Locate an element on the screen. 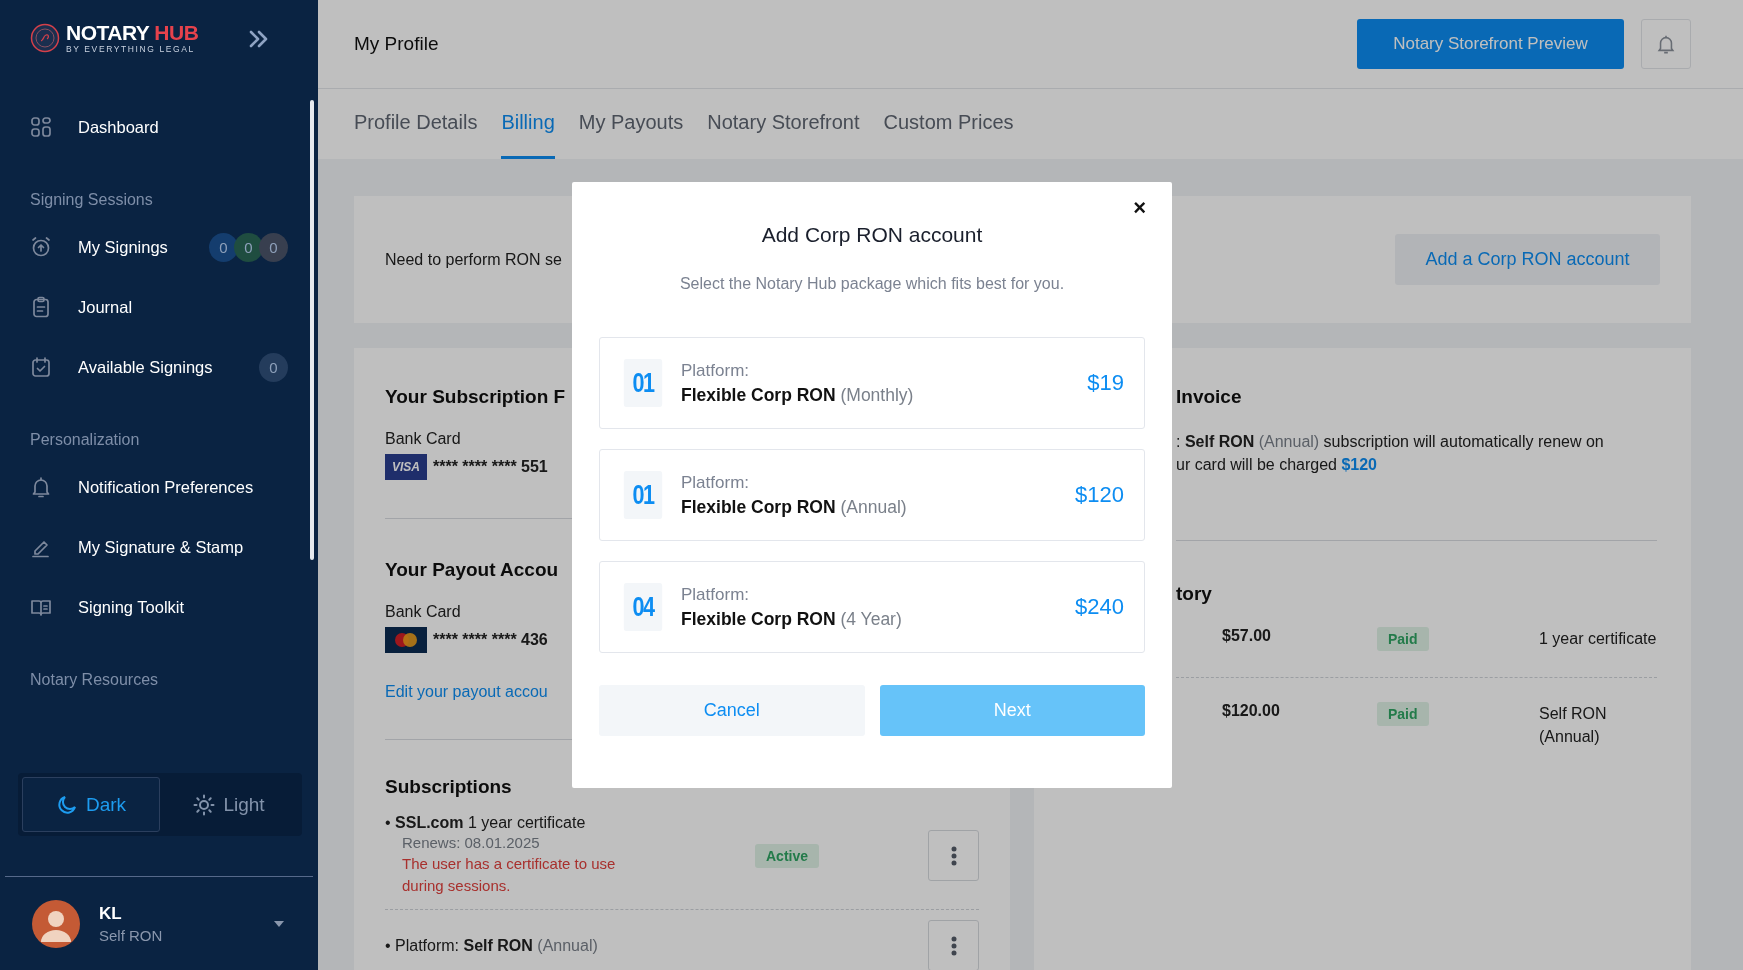 The height and width of the screenshot is (970, 1743). mastercard-logo is located at coordinates (406, 640).